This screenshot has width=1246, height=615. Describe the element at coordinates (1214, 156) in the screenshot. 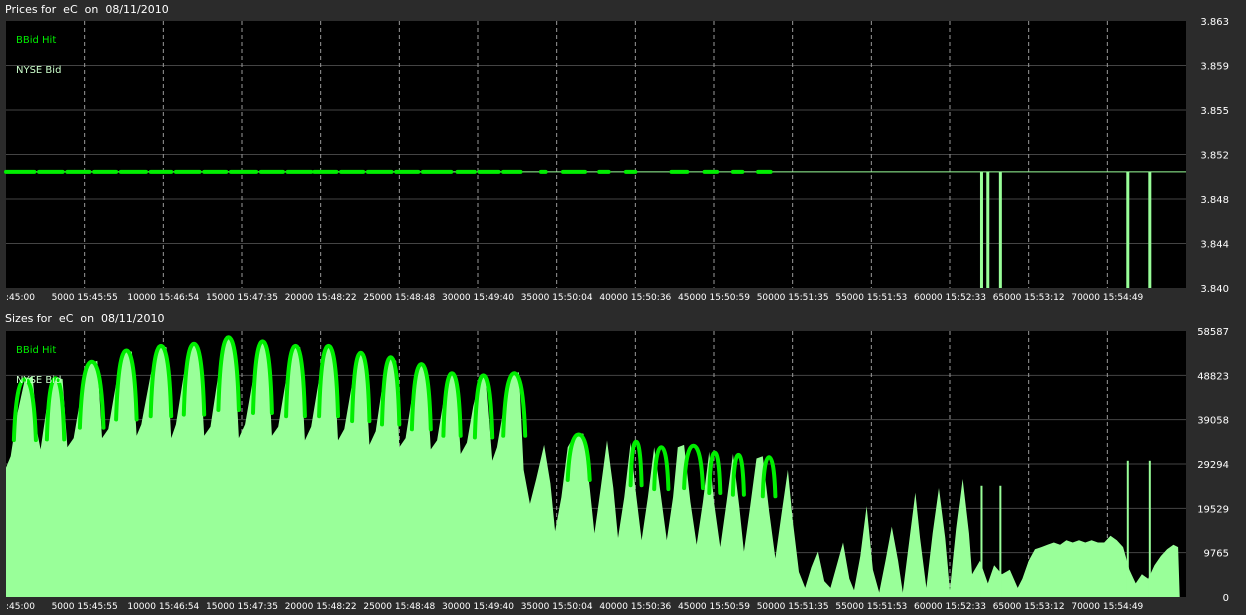

I see `price-y-tick-label: 3.852` at that location.